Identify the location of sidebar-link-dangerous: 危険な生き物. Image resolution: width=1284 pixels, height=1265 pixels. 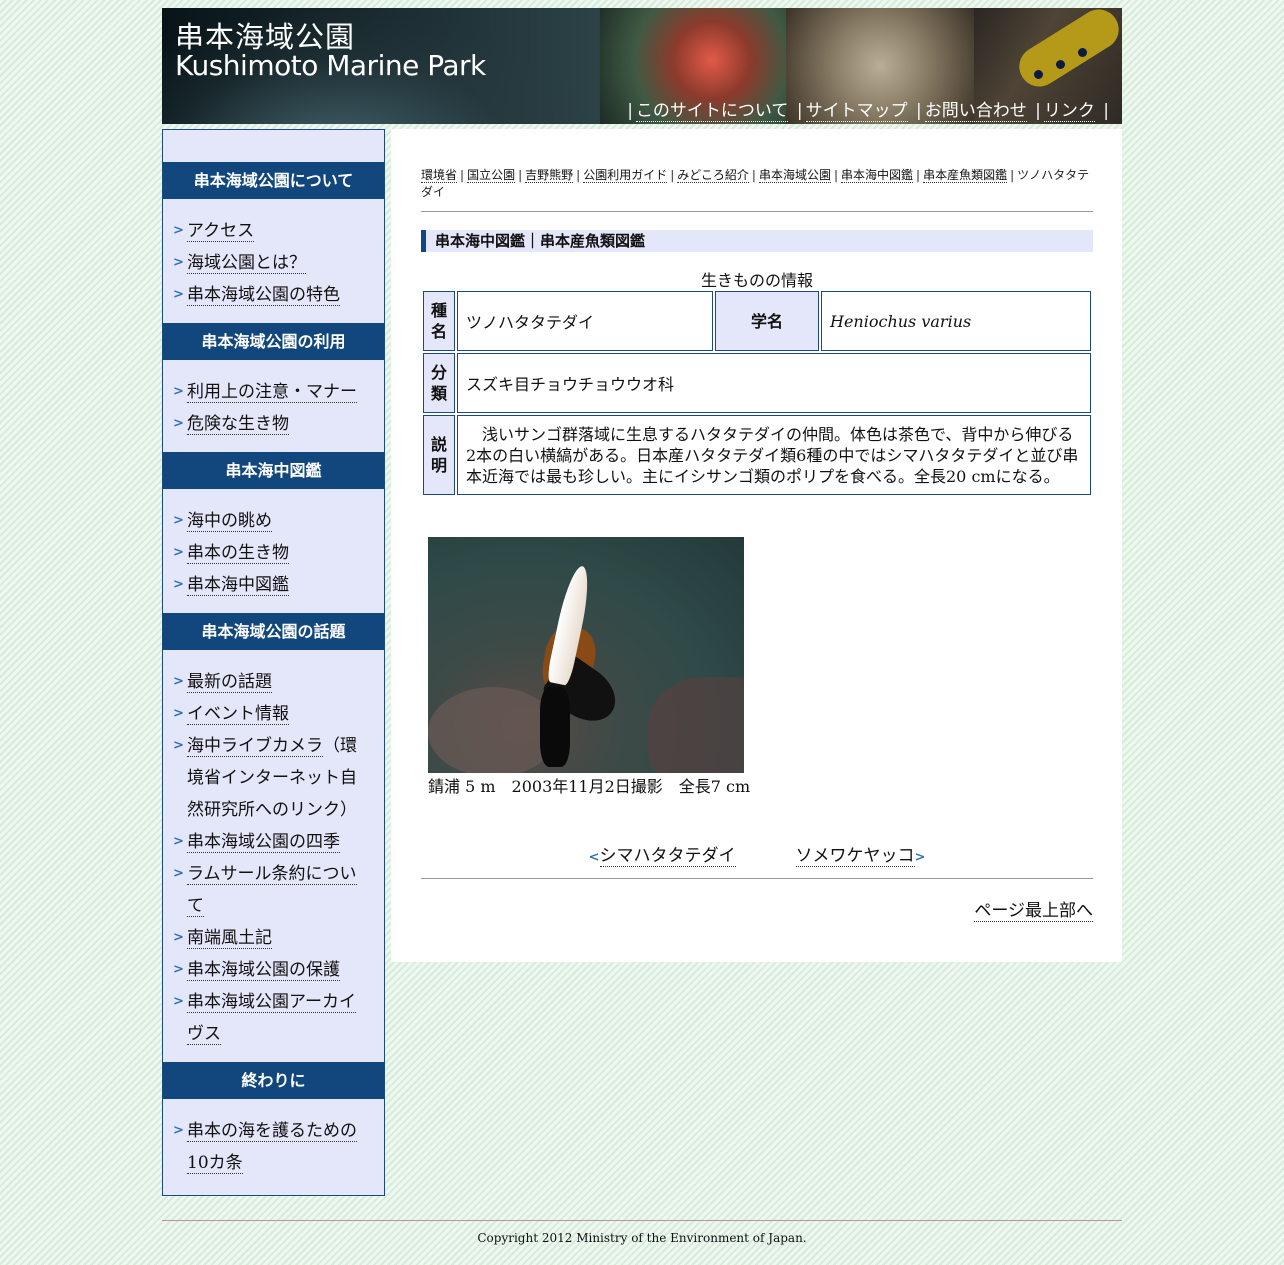
(238, 424).